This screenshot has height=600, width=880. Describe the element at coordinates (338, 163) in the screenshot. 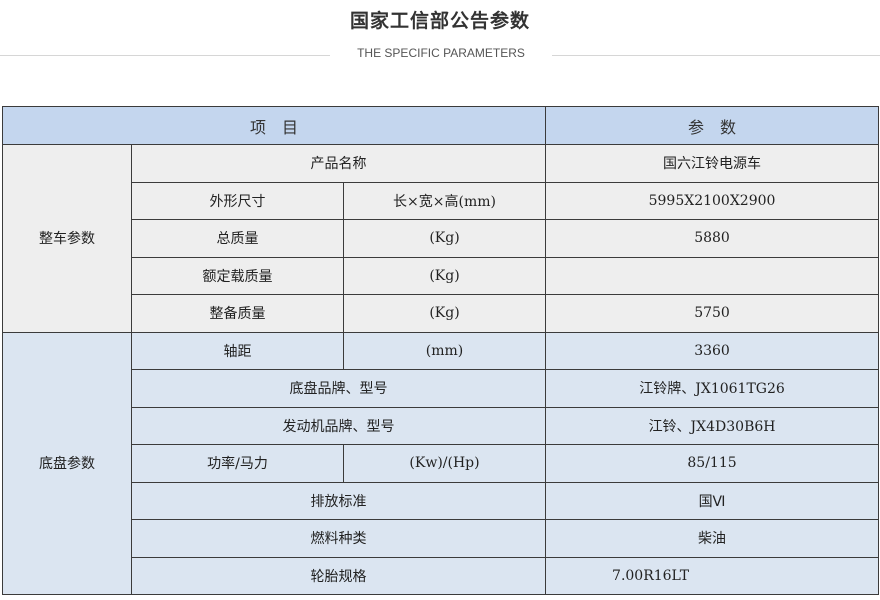

I see `row-name: 产品名称` at that location.